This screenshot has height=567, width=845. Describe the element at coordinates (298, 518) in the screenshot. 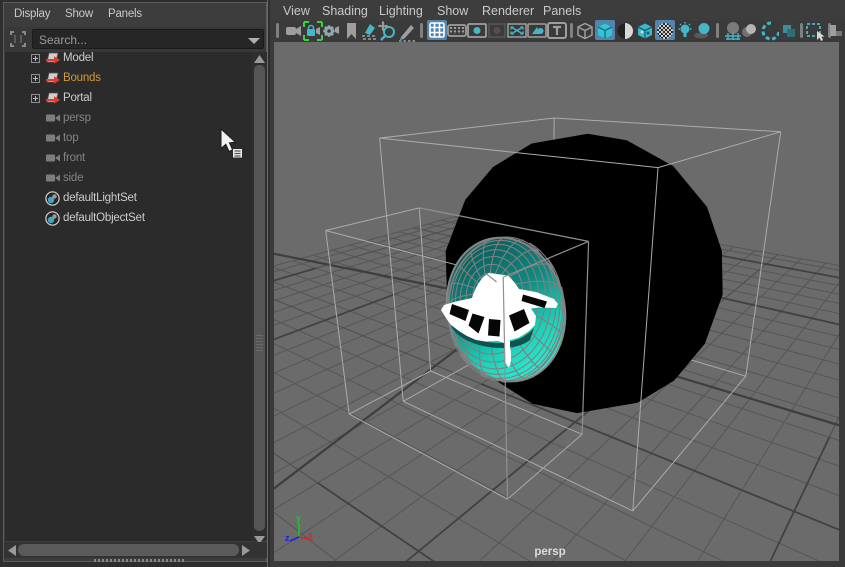

I see `svg-text: y` at that location.